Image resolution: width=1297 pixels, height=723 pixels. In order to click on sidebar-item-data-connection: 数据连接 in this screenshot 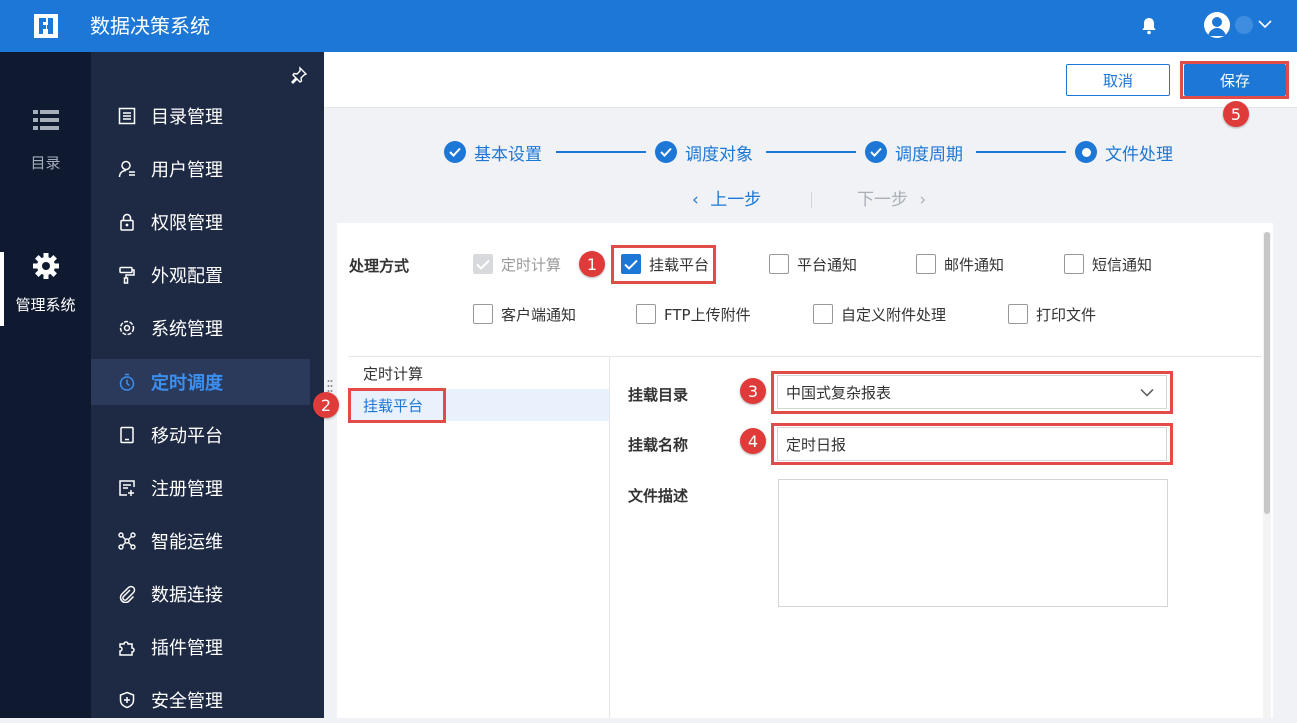, I will do `click(200, 594)`.